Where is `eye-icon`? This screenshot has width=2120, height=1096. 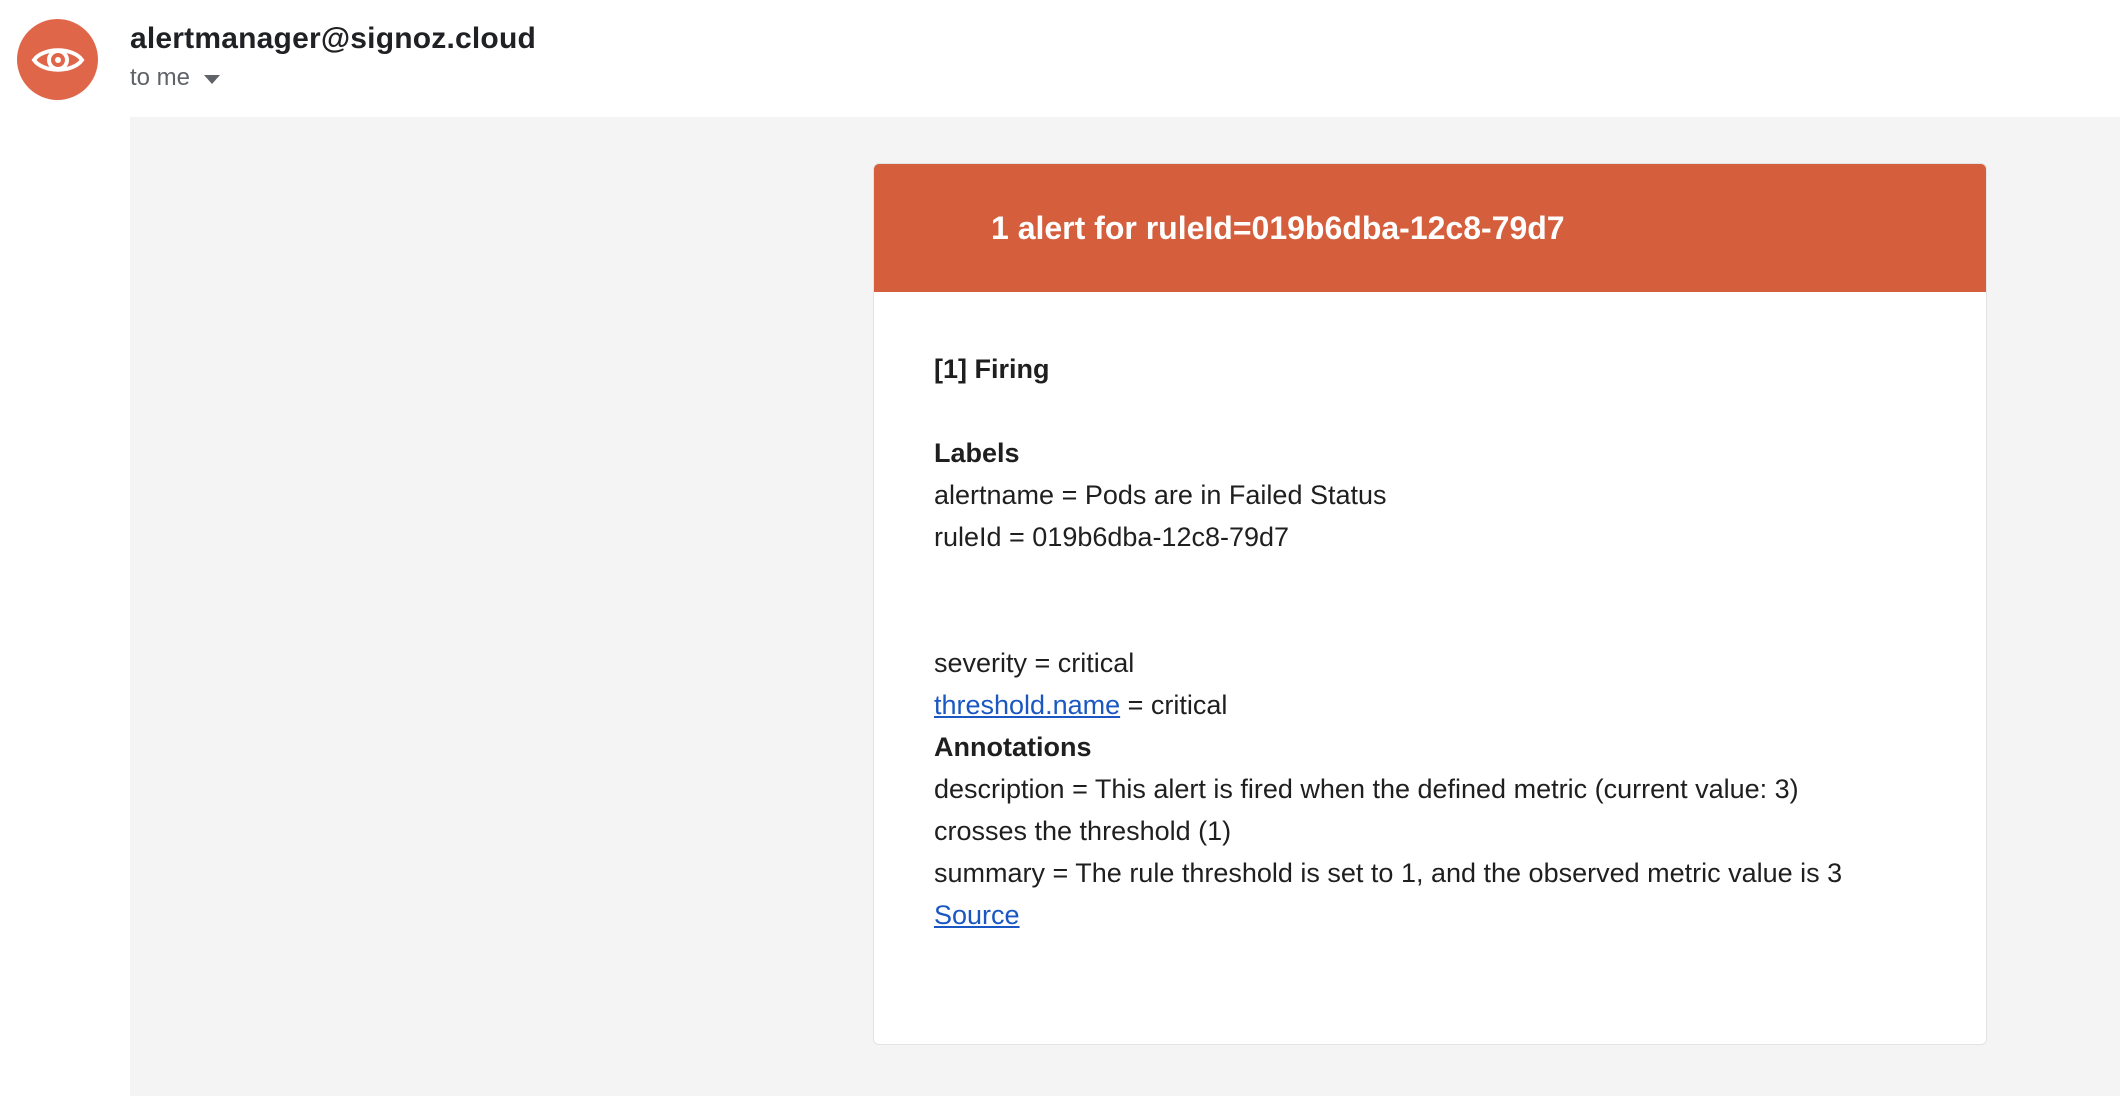 eye-icon is located at coordinates (57, 59).